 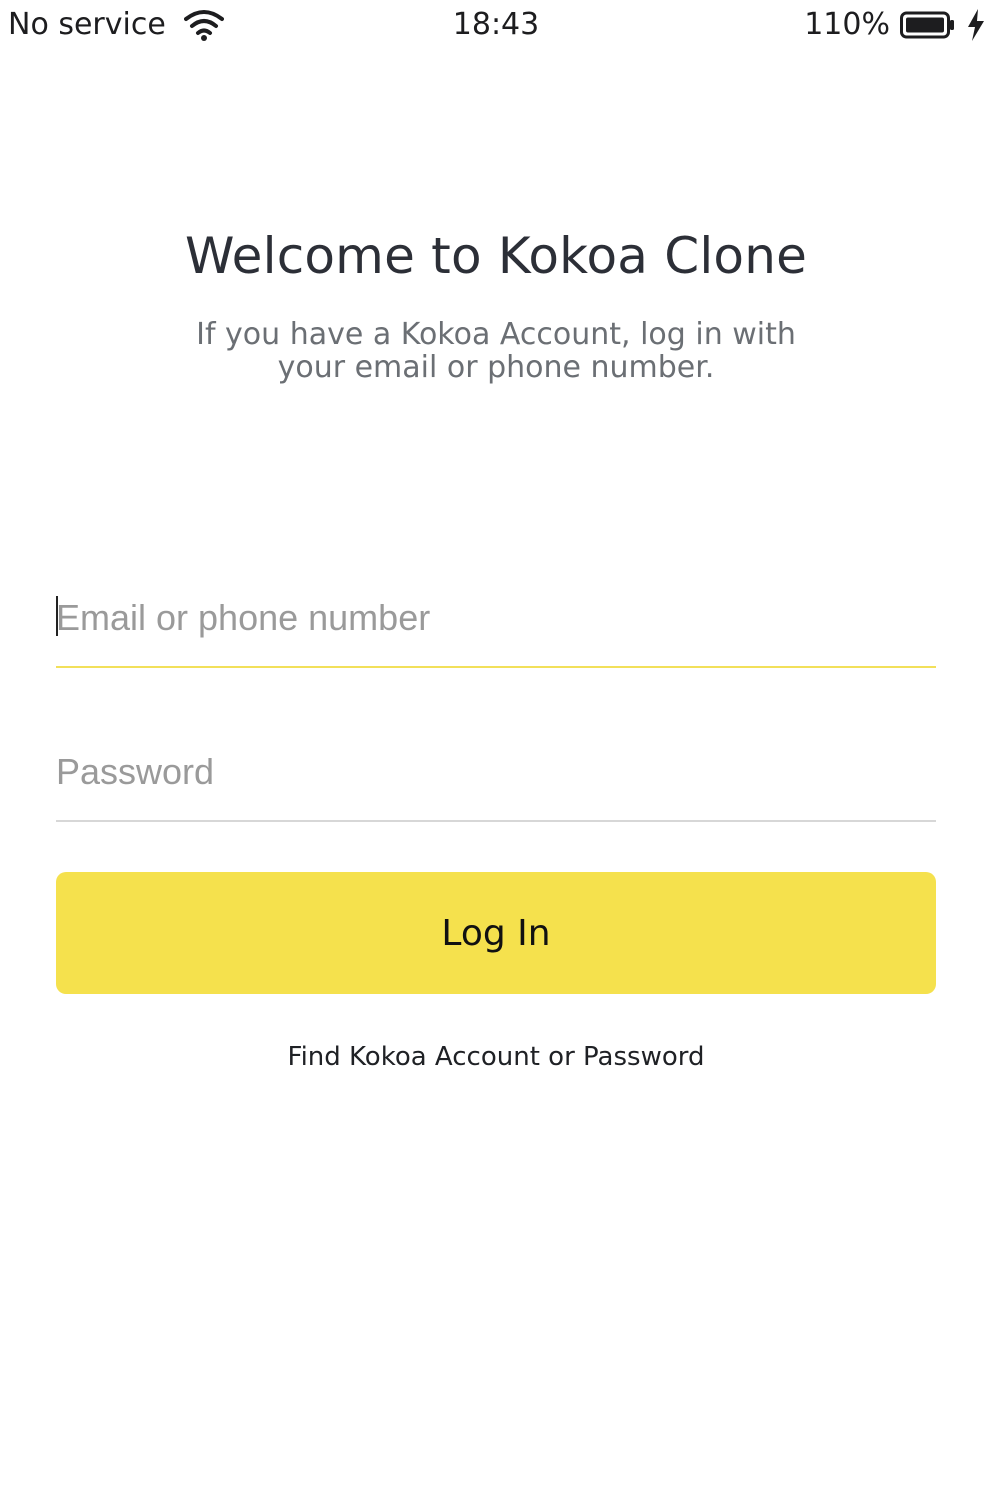 I want to click on battery-icon, so click(x=928, y=25).